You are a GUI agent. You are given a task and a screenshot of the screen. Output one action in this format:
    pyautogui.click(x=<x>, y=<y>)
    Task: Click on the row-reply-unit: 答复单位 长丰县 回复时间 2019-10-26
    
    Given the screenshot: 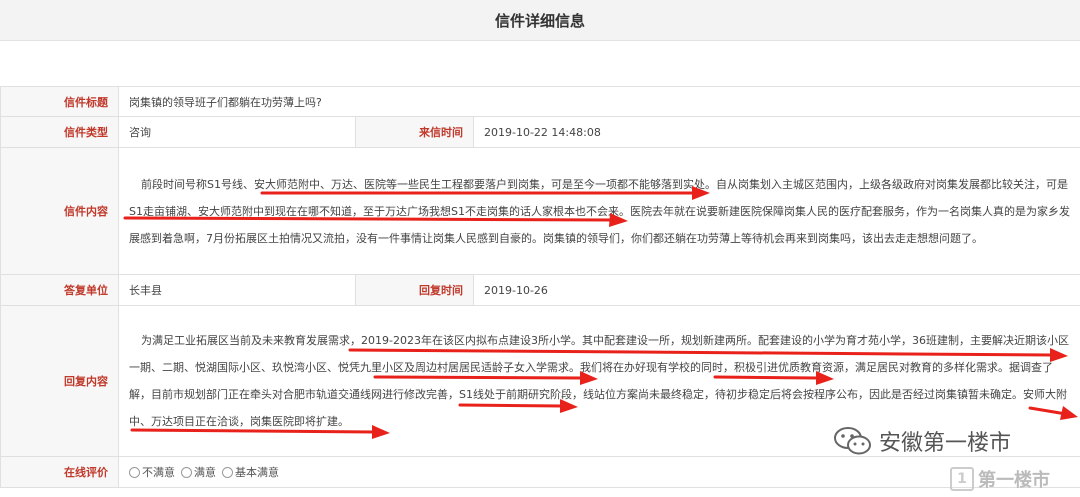 What is the action you would take?
    pyautogui.click(x=540, y=290)
    